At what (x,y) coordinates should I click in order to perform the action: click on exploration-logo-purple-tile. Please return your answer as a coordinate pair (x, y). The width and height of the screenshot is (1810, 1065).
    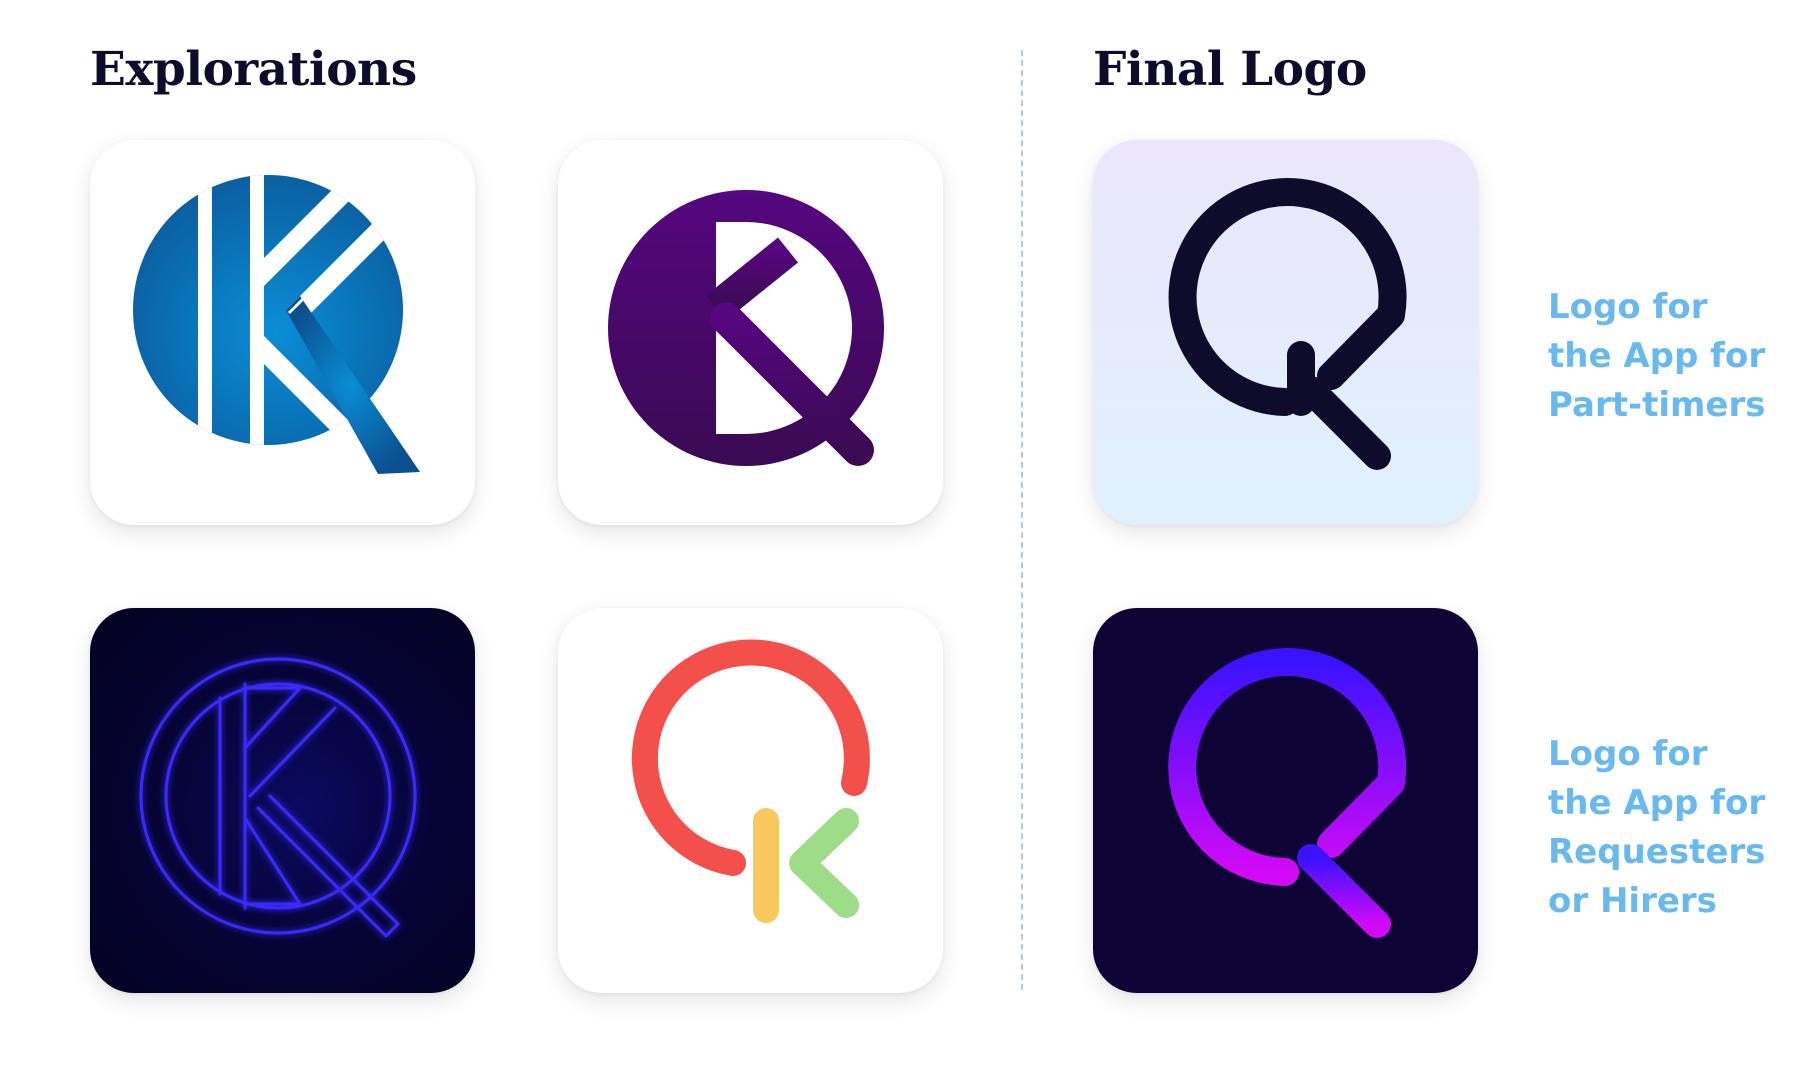
    Looking at the image, I should click on (750, 332).